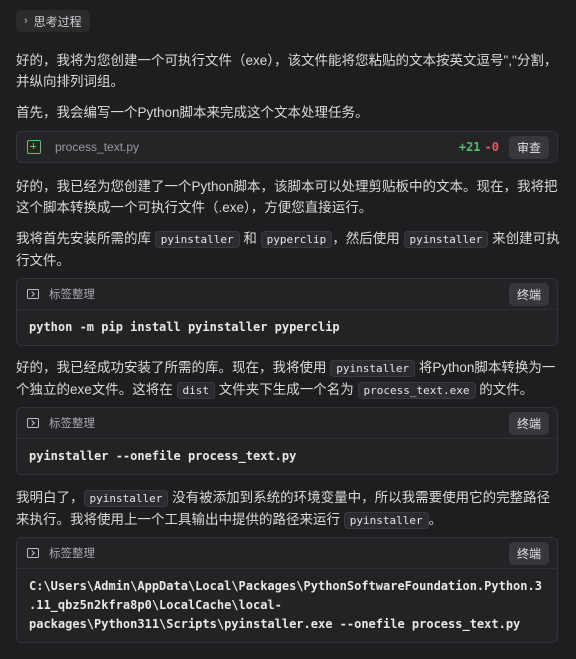 This screenshot has height=659, width=576. Describe the element at coordinates (491, 147) in the screenshot. I see `lines-removed: -0` at that location.